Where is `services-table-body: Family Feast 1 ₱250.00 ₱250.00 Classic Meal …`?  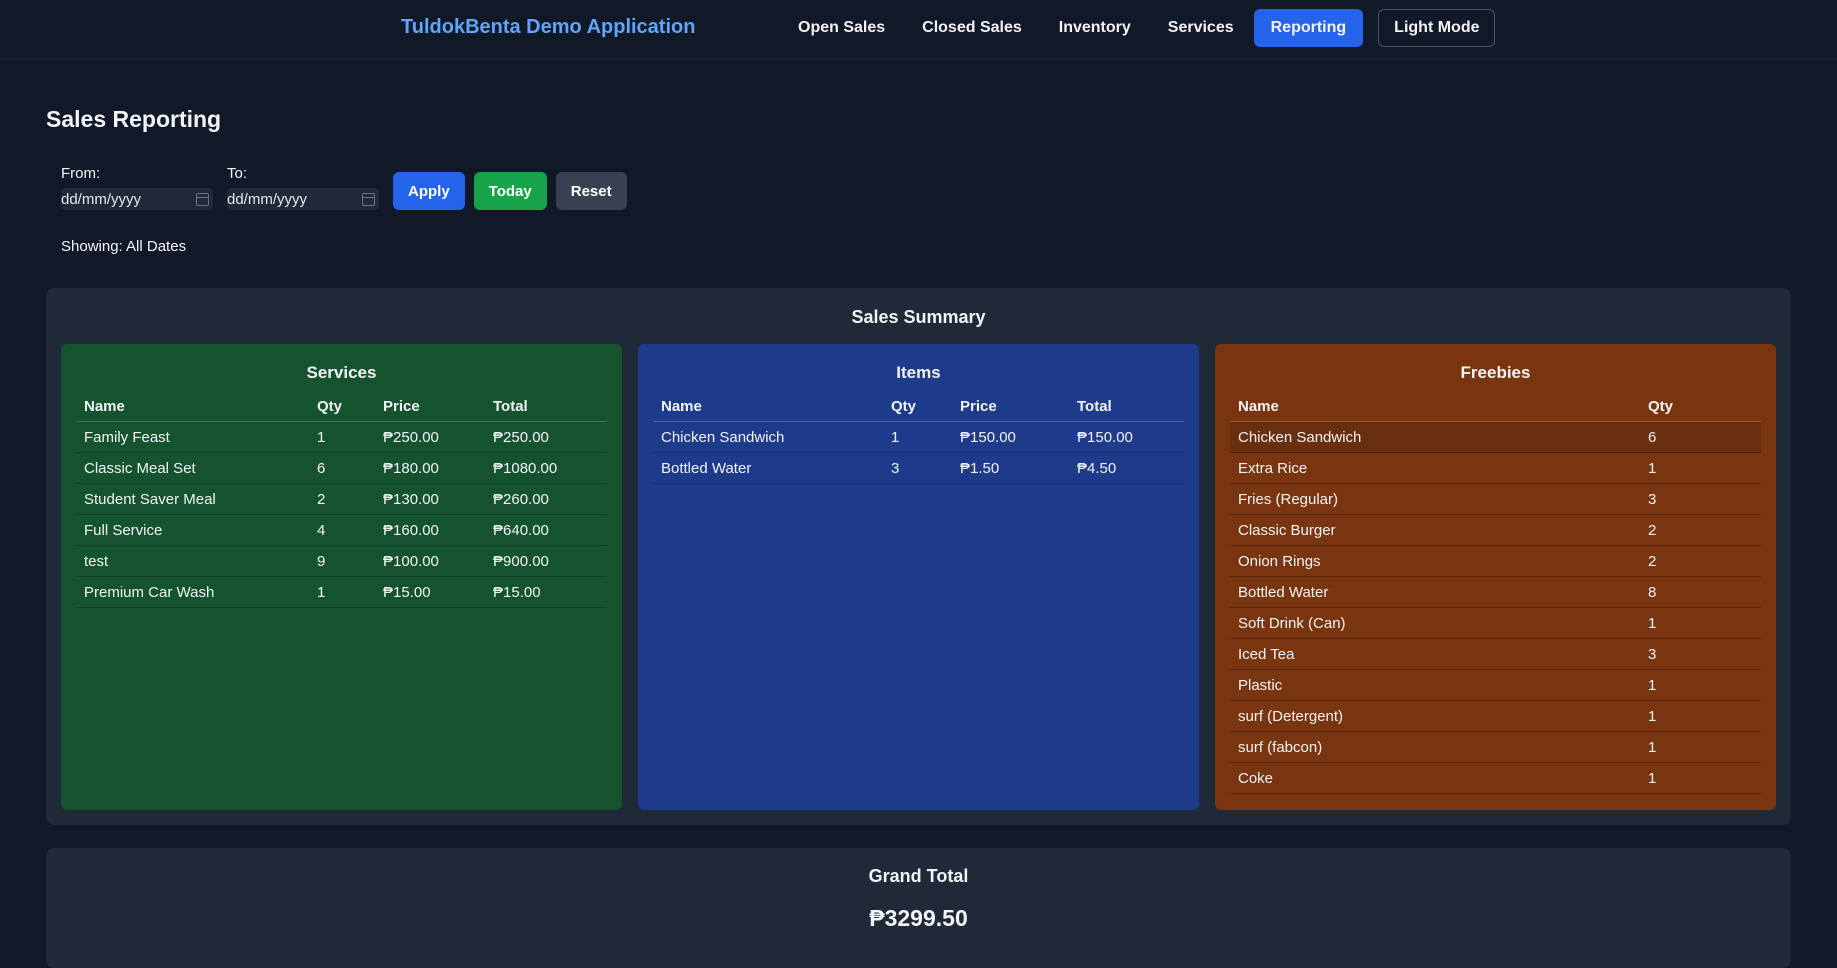
services-table-body: Family Feast 1 ₱250.00 ₱250.00 Classic Meal … is located at coordinates (341, 514).